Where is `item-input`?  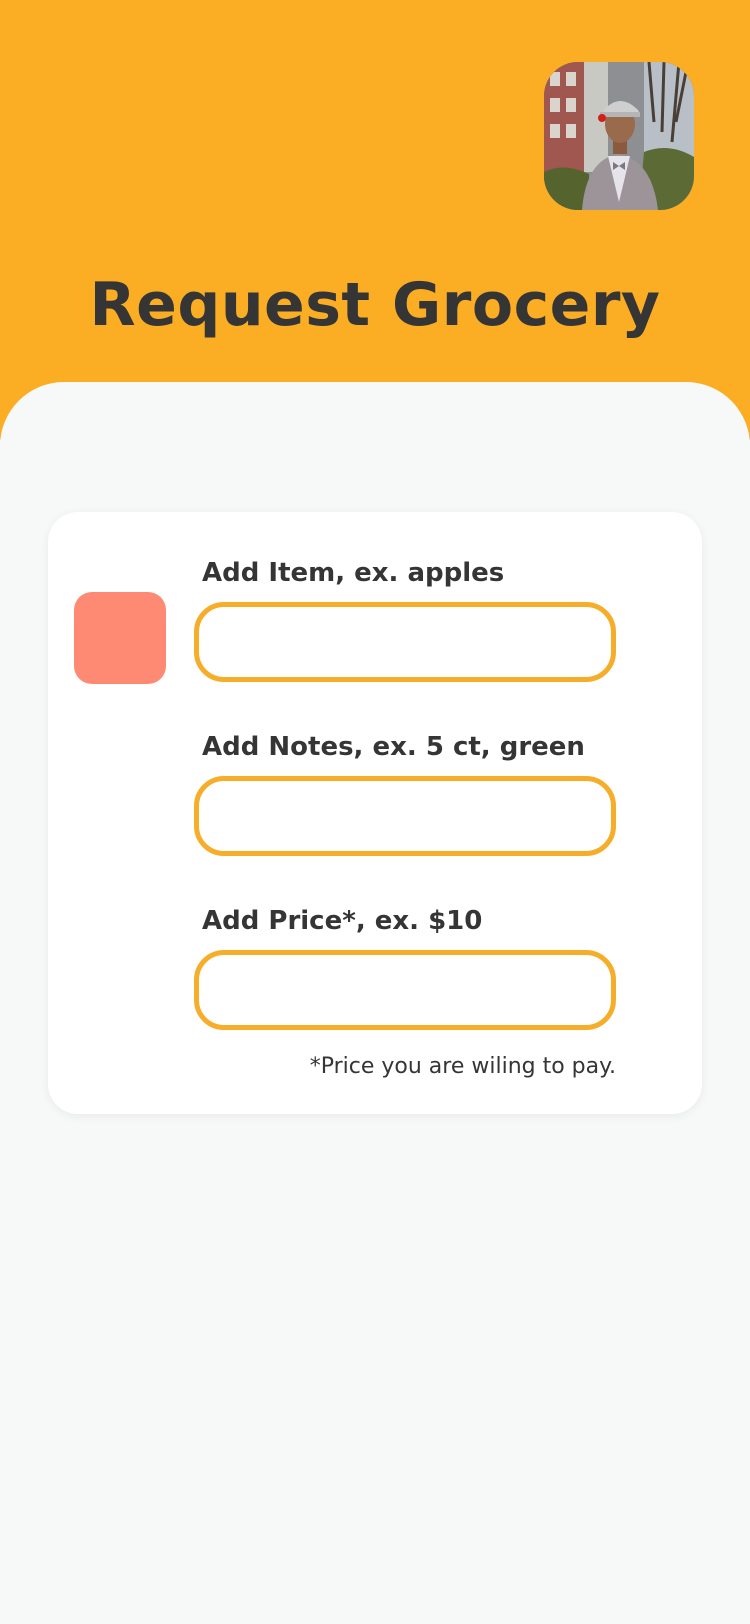
item-input is located at coordinates (405, 642).